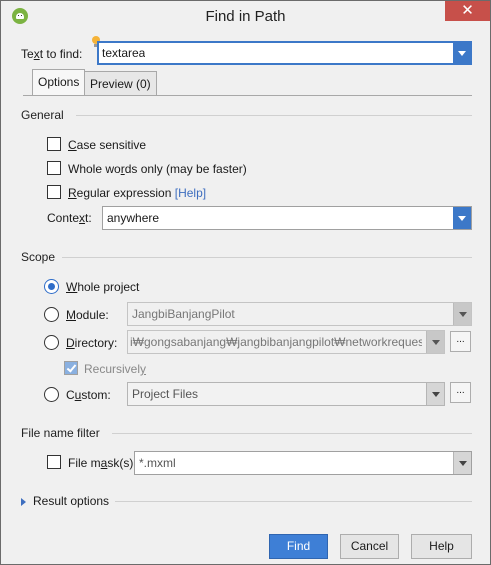 This screenshot has height=565, width=491. Describe the element at coordinates (71, 368) in the screenshot. I see `recursively-checkbox` at that location.